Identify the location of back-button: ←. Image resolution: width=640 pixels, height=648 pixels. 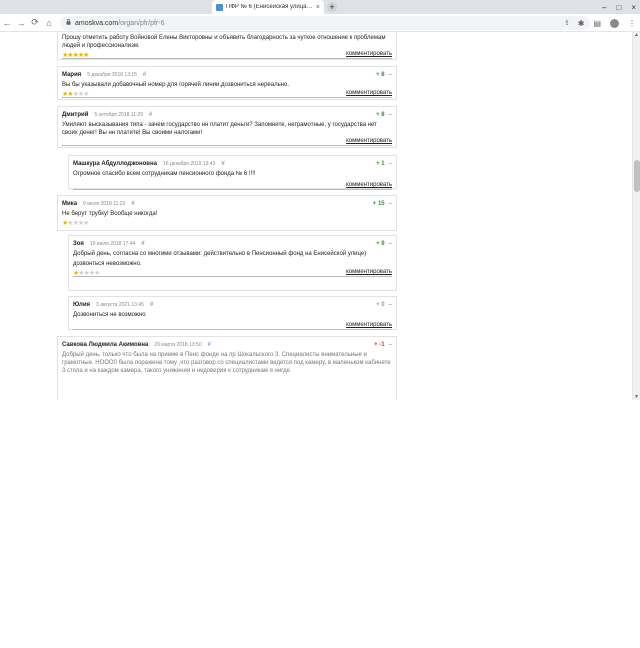
(7, 23).